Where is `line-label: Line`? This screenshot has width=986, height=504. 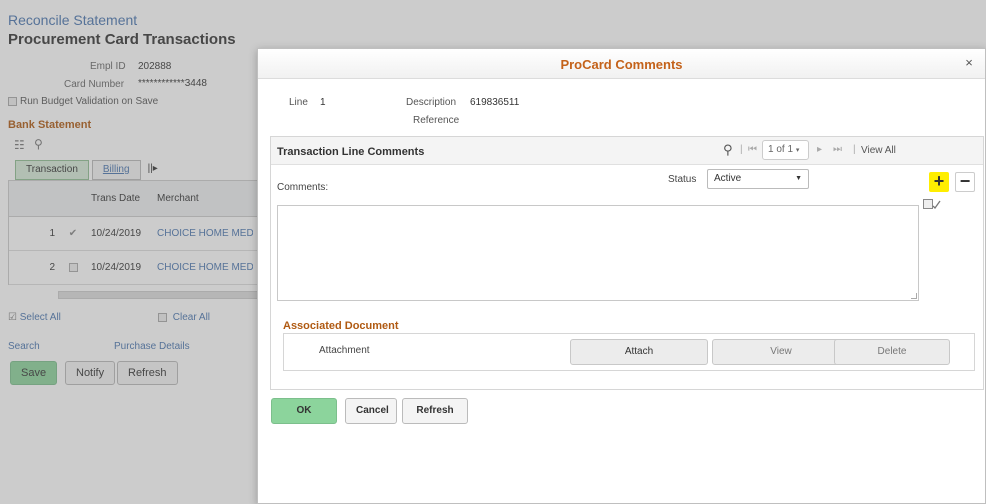
line-label: Line is located at coordinates (298, 102).